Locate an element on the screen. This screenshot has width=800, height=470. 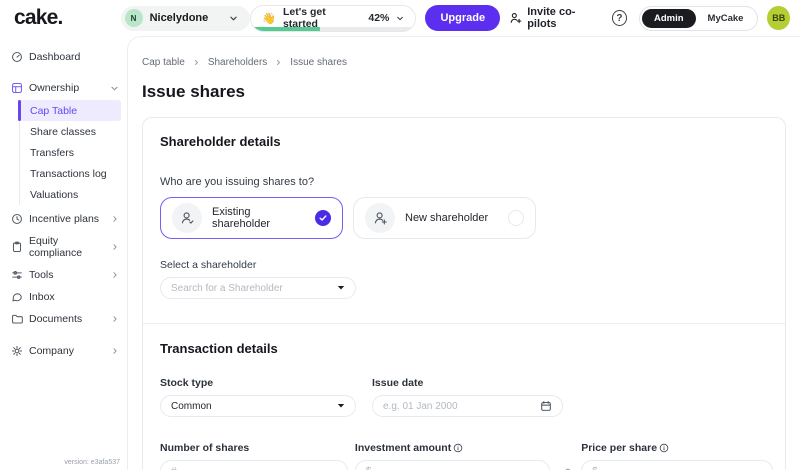
company-selector: N Nicelydone is located at coordinates (185, 18).